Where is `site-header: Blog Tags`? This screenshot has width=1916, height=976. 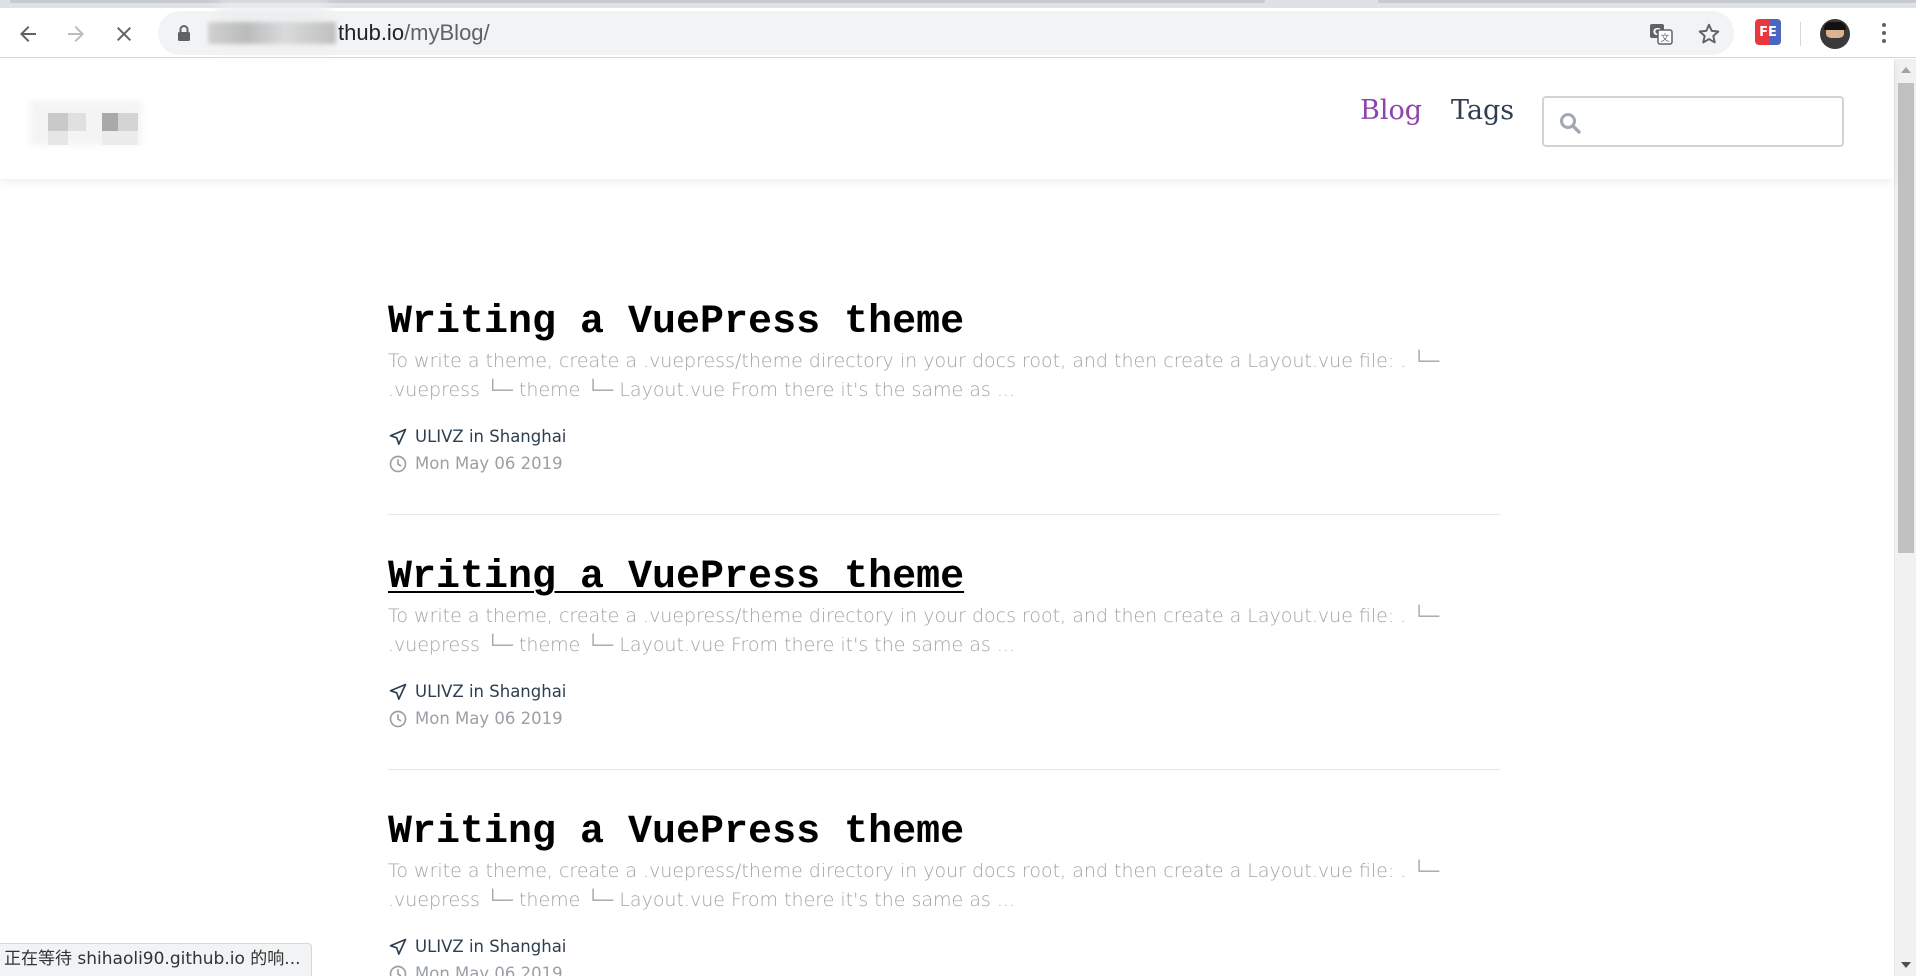 site-header: Blog Tags is located at coordinates (947, 119).